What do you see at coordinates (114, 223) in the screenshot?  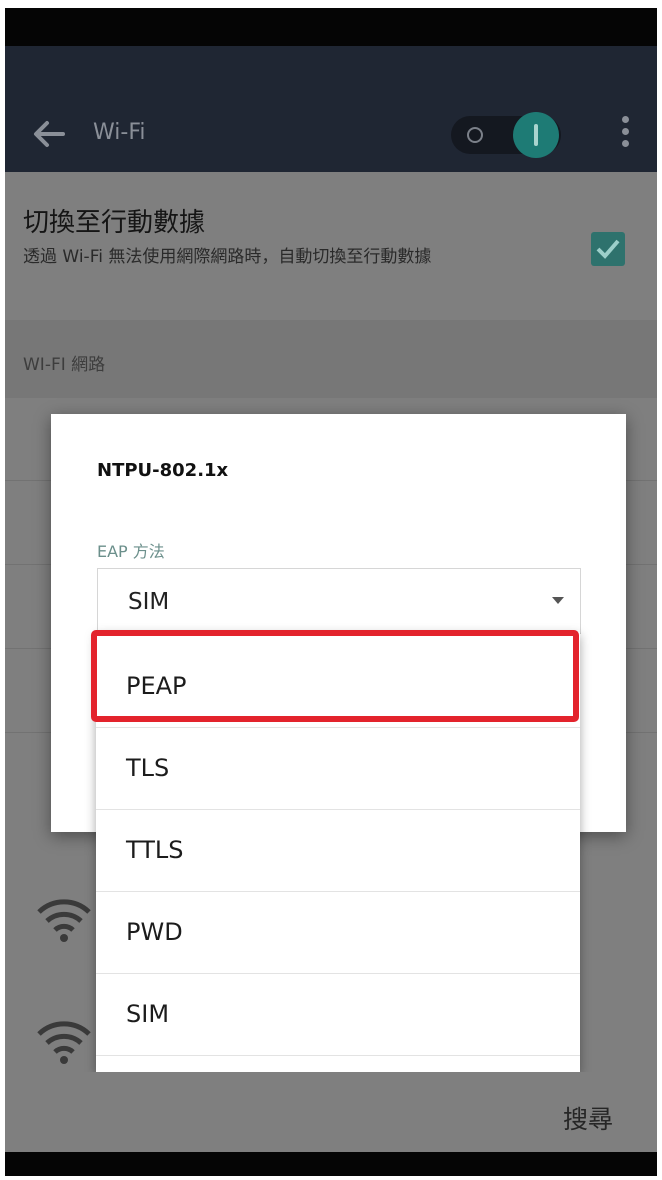 I see `setting-title: 切換至行動數據` at bounding box center [114, 223].